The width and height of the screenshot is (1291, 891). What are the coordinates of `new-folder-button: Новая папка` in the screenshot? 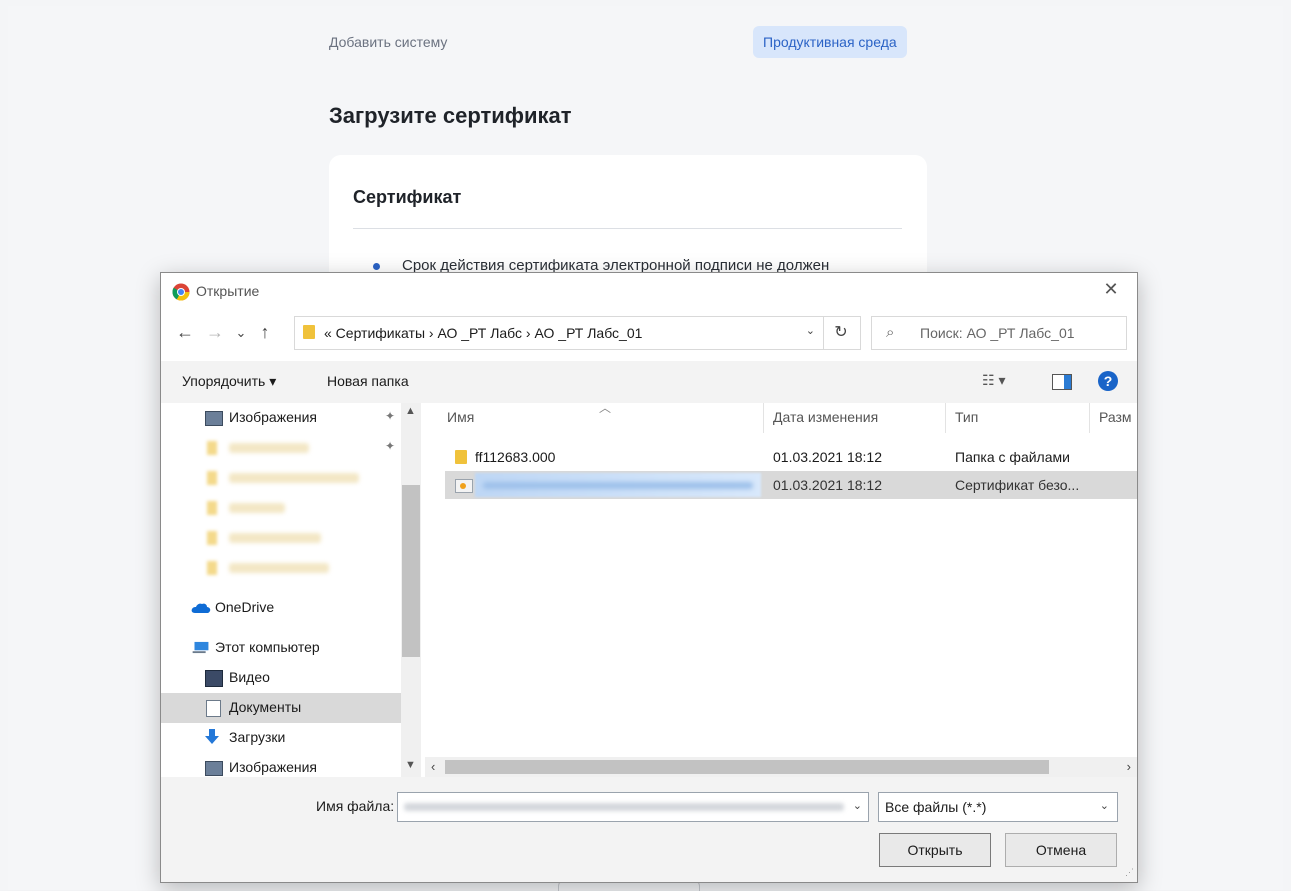 It's located at (368, 381).